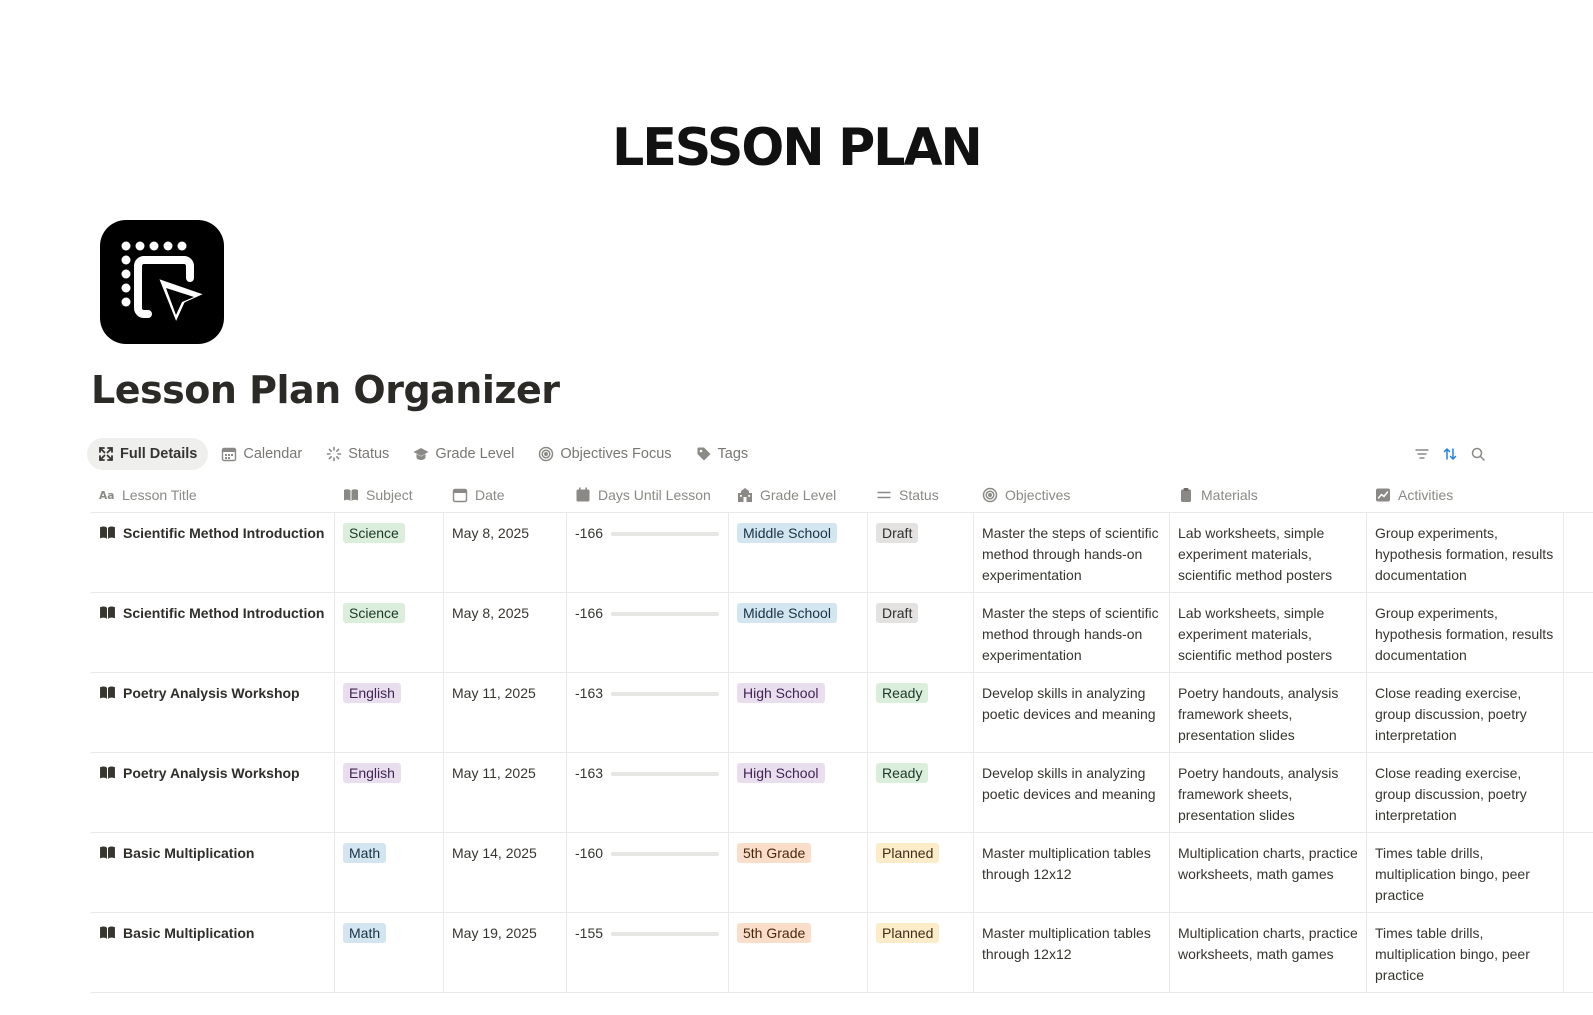 This screenshot has width=1593, height=1015. I want to click on column-header-status: Status, so click(921, 495).